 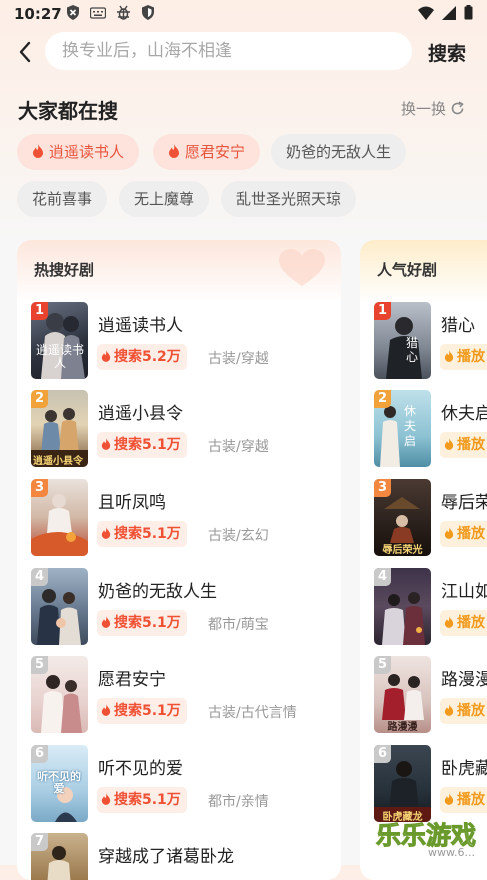 What do you see at coordinates (238, 359) in the screenshot?
I see `drama-genre: 古装/穿越` at bounding box center [238, 359].